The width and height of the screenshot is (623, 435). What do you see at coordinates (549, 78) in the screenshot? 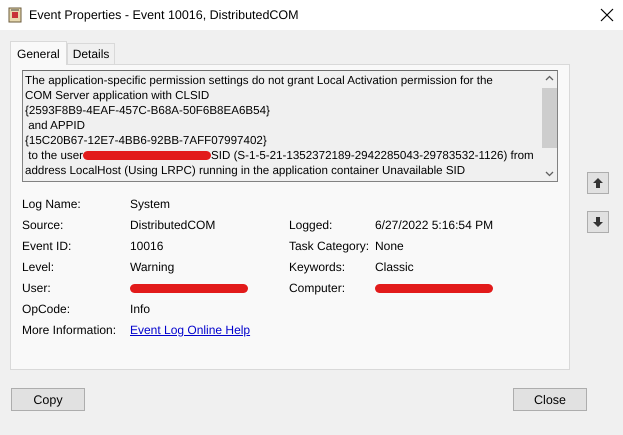
I see `scroll-up-icon` at bounding box center [549, 78].